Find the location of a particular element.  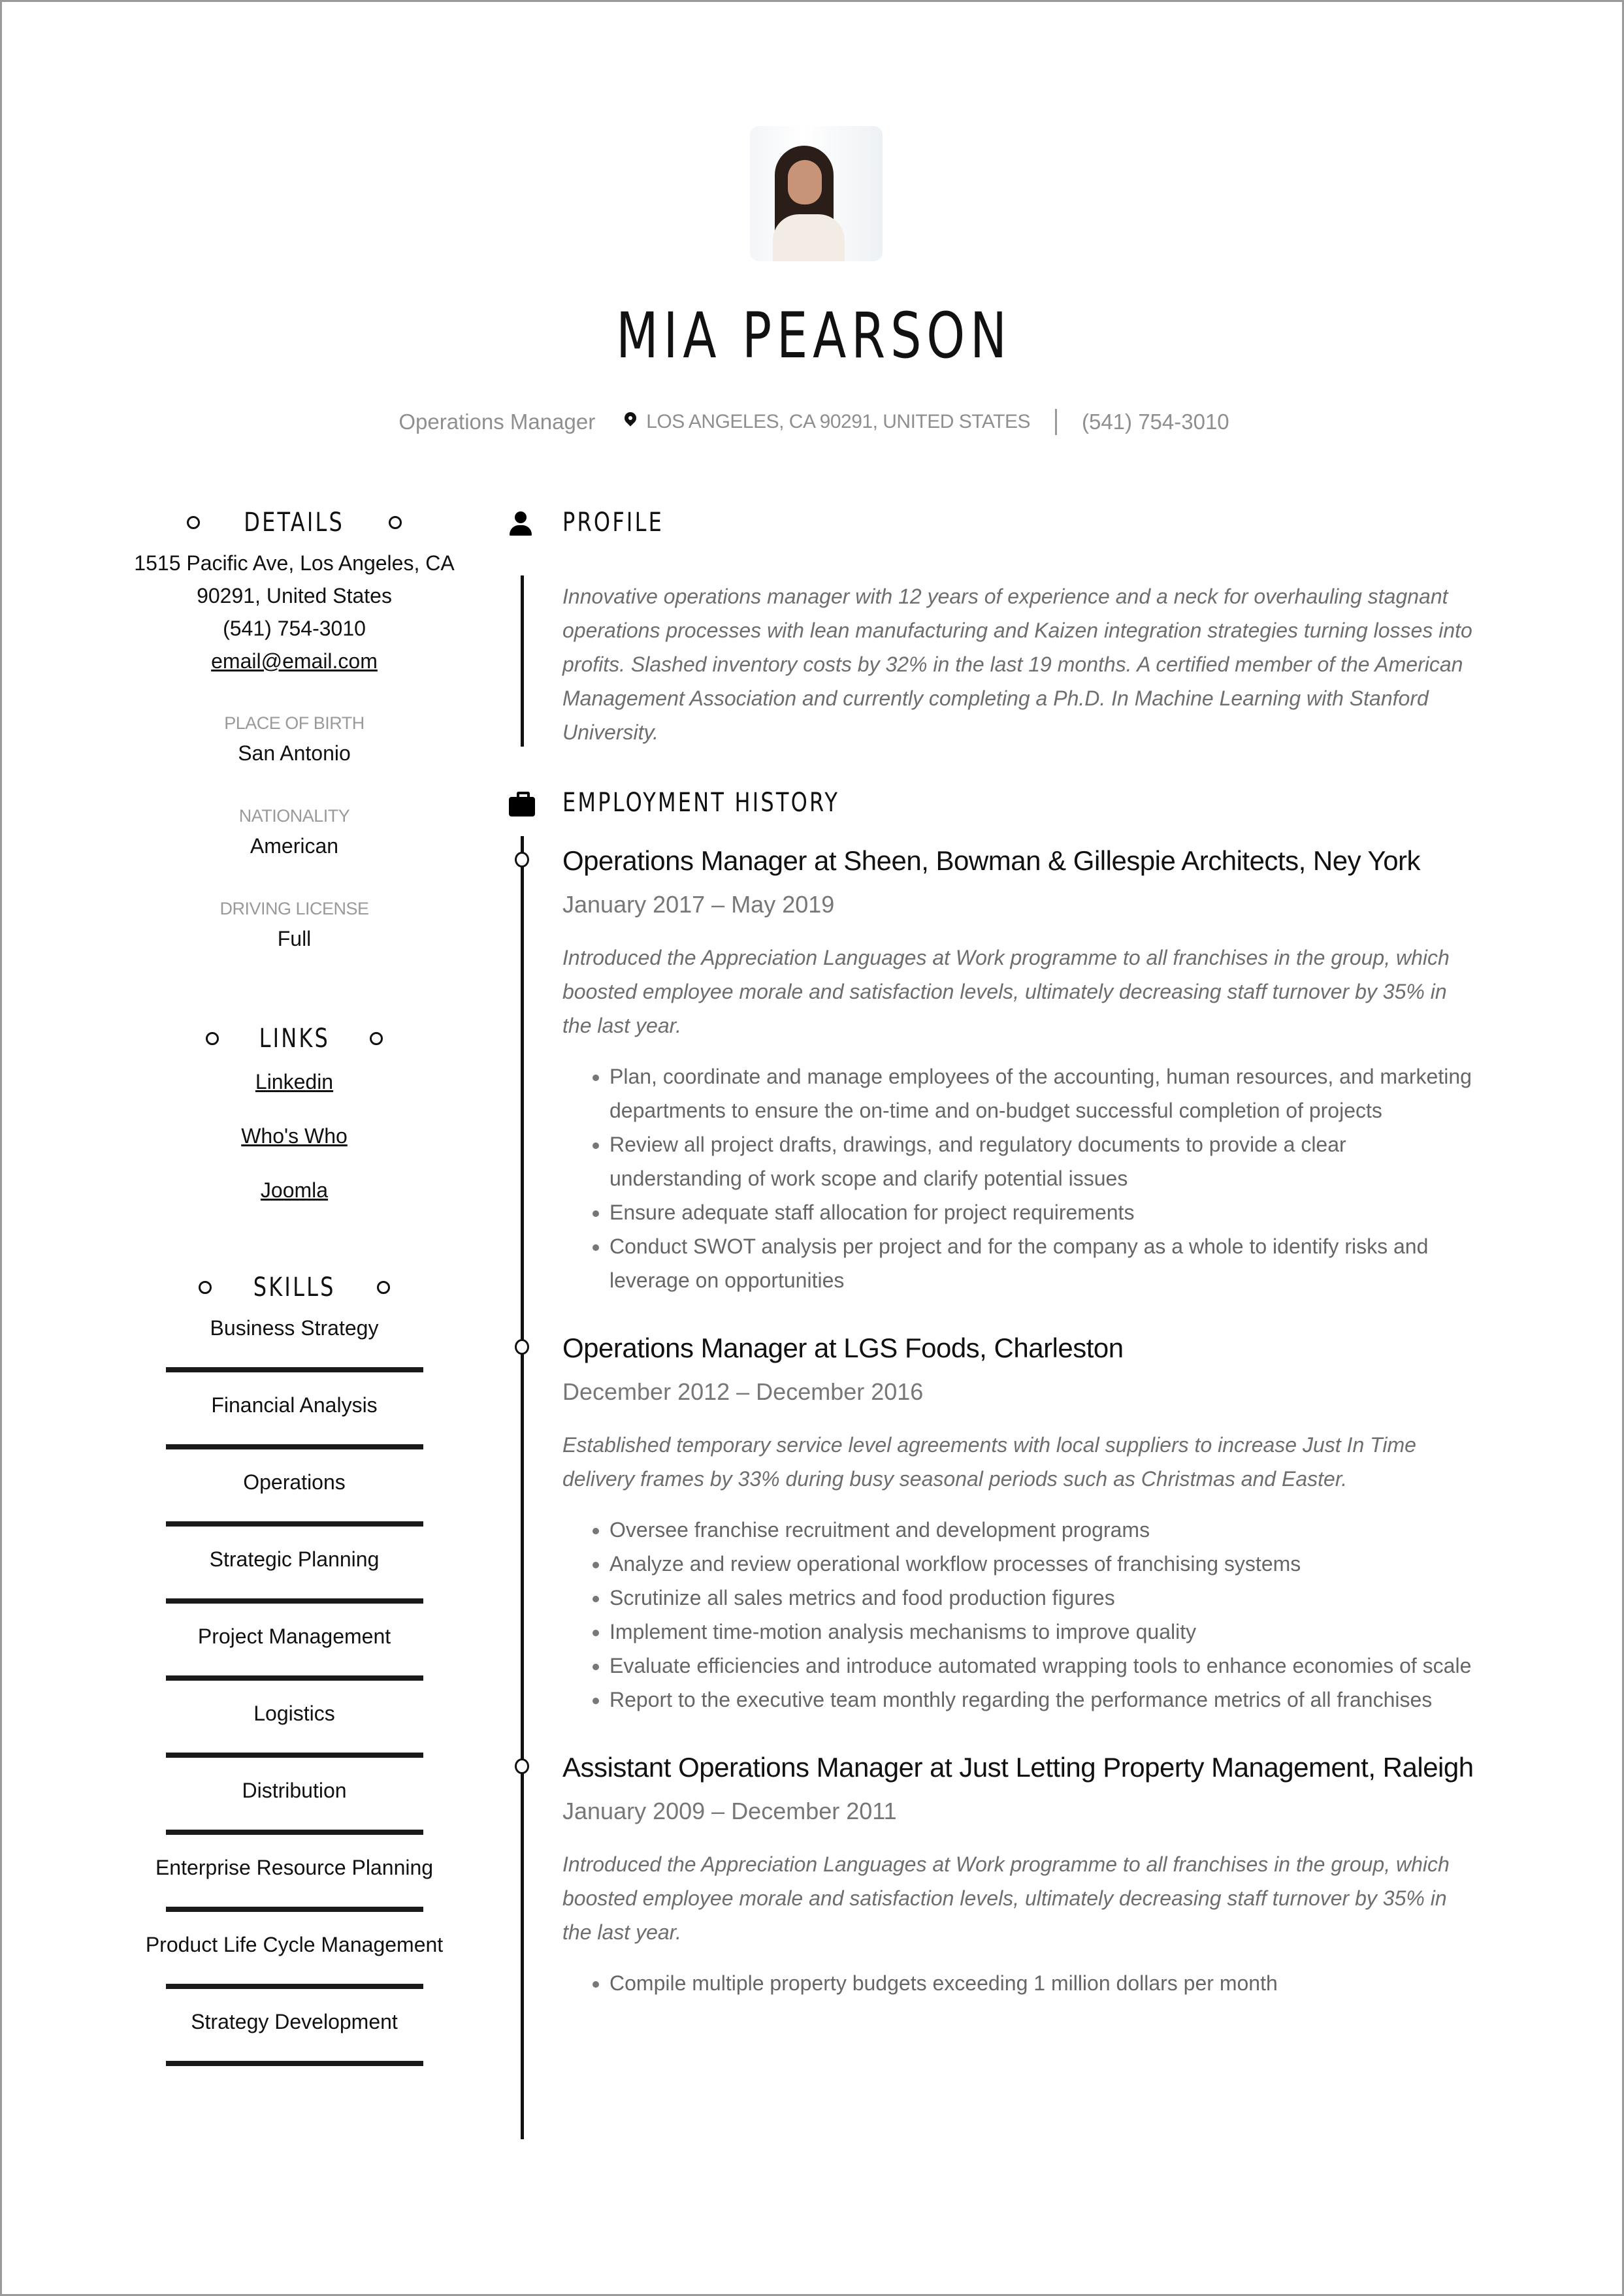

candidate-name: MIA PEARSON is located at coordinates (814, 335).